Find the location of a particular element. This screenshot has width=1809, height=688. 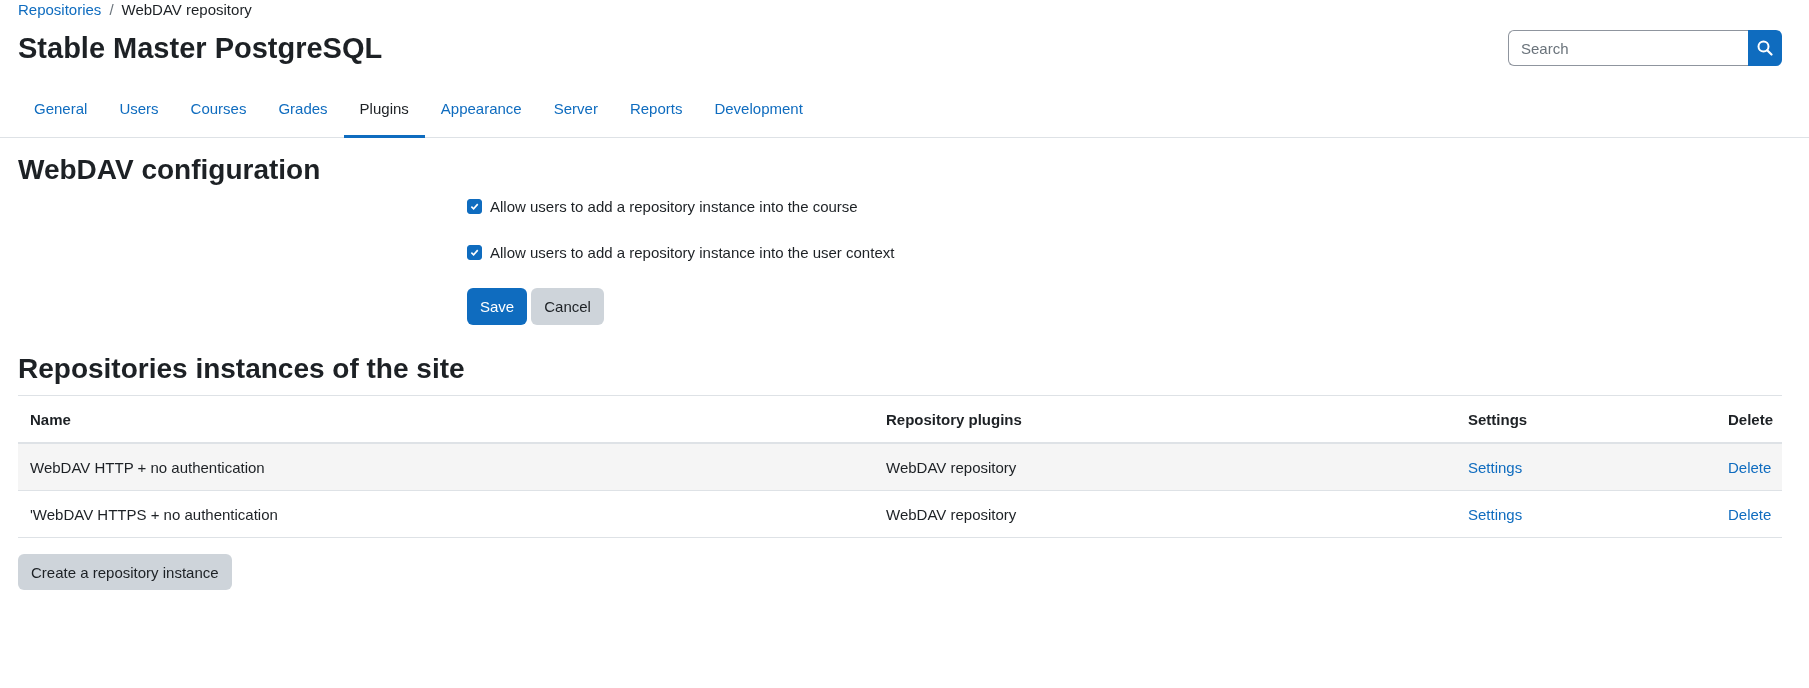

section-heading: Repositories instances of the site is located at coordinates (242, 369).